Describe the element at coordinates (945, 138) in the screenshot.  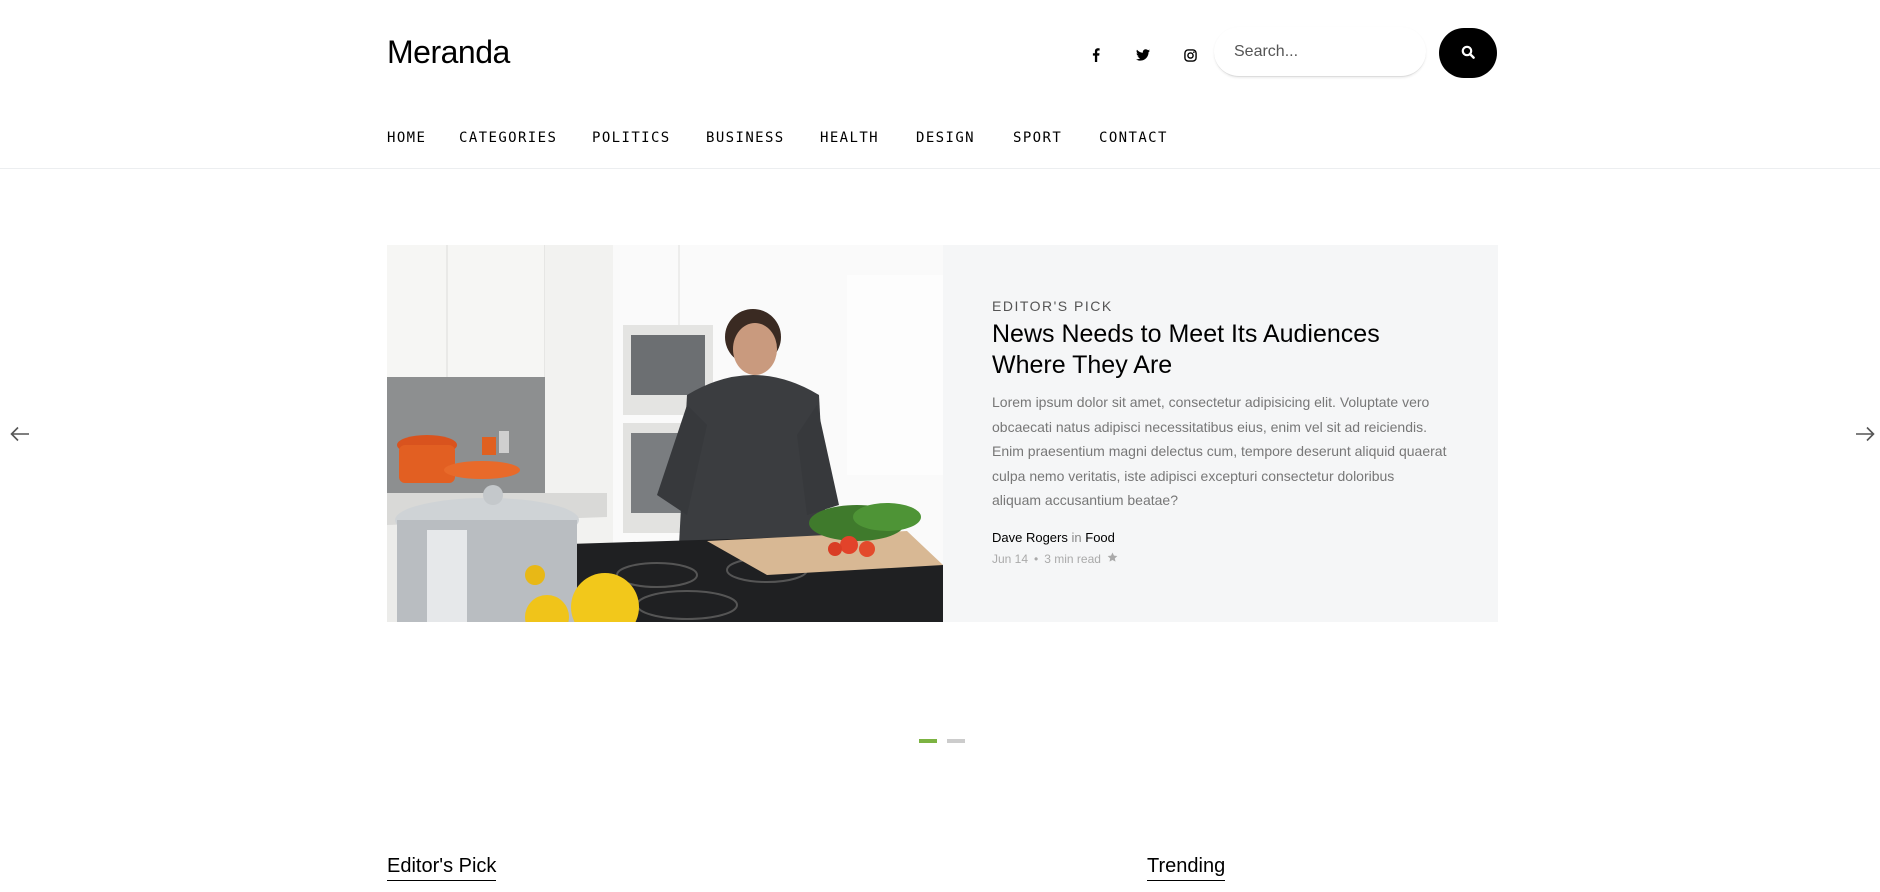
I see `nav-design: DESIGN` at that location.